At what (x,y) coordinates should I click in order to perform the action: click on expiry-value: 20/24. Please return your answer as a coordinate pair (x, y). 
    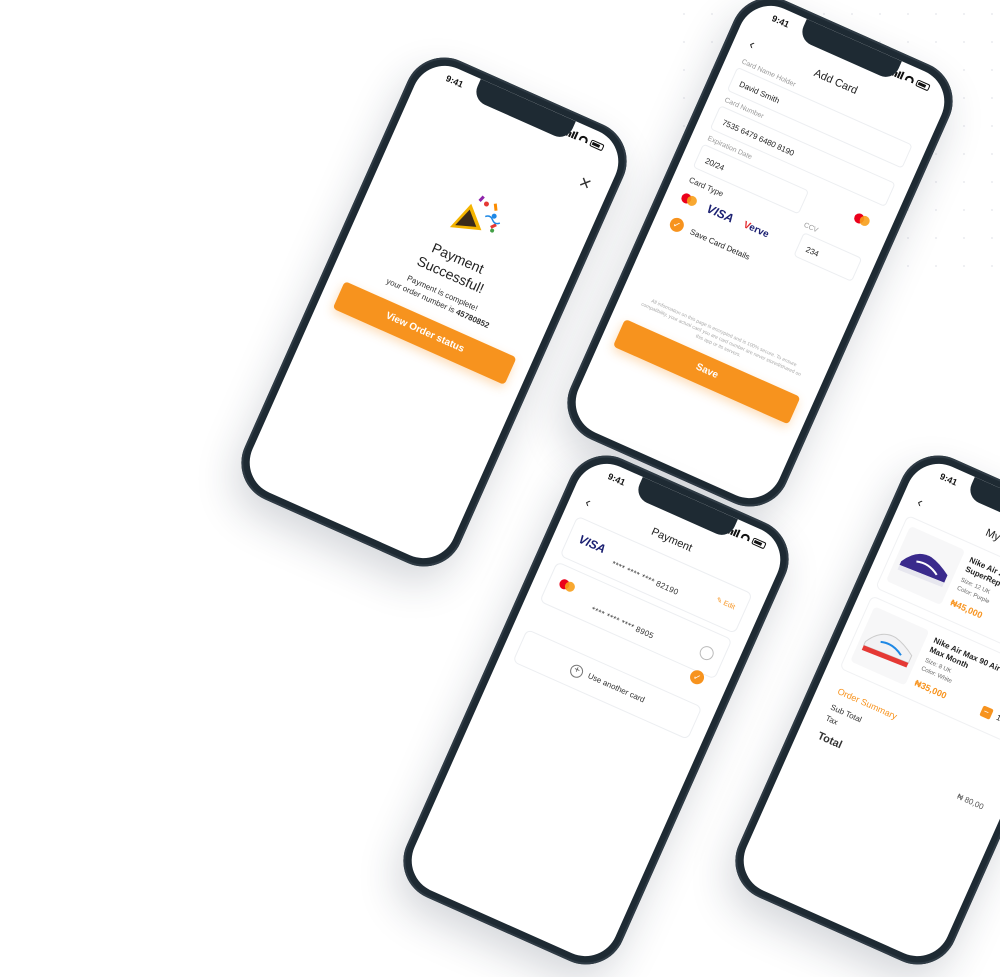
    Looking at the image, I should click on (714, 164).